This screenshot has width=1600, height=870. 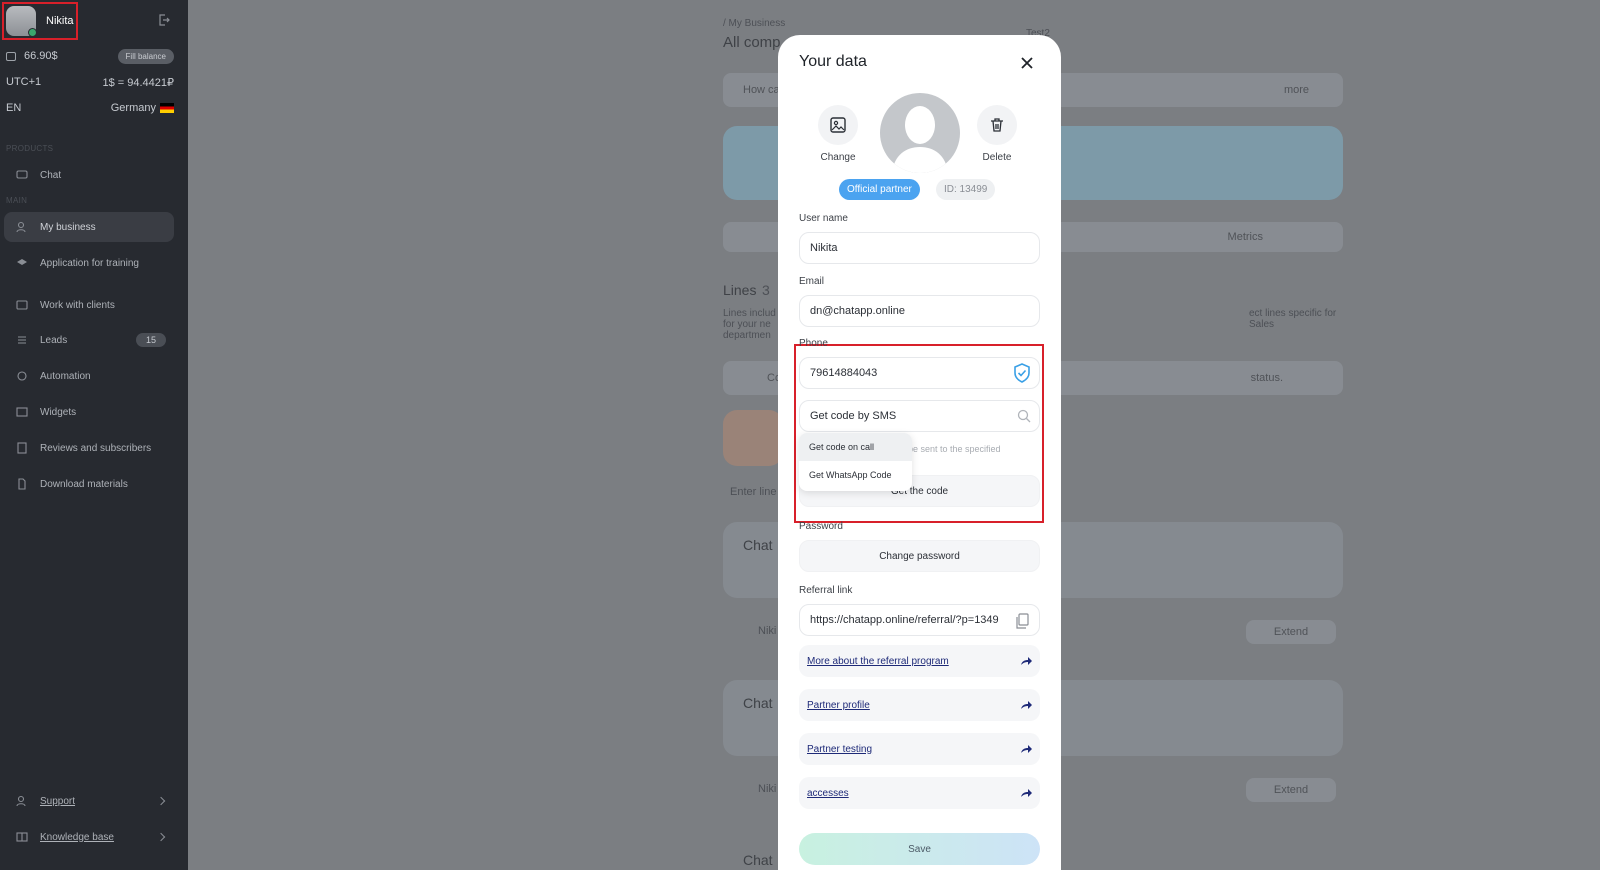 What do you see at coordinates (855, 447) in the screenshot?
I see `dropdown-option-call: Get code on call` at bounding box center [855, 447].